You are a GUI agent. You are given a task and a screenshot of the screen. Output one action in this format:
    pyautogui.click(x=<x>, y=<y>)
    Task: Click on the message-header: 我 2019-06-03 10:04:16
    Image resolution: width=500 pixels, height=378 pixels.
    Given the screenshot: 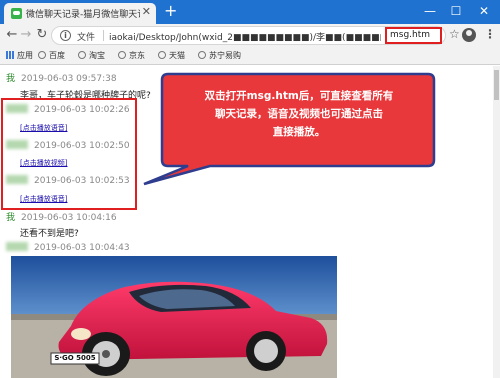 What is the action you would take?
    pyautogui.click(x=61, y=218)
    